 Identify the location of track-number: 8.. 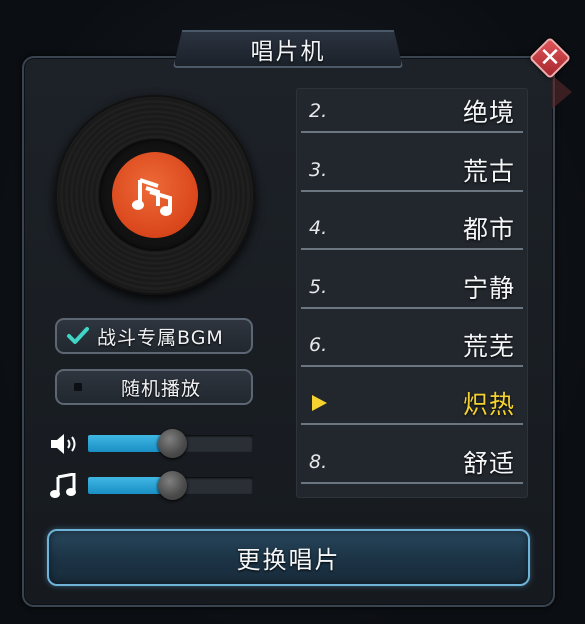
(318, 461).